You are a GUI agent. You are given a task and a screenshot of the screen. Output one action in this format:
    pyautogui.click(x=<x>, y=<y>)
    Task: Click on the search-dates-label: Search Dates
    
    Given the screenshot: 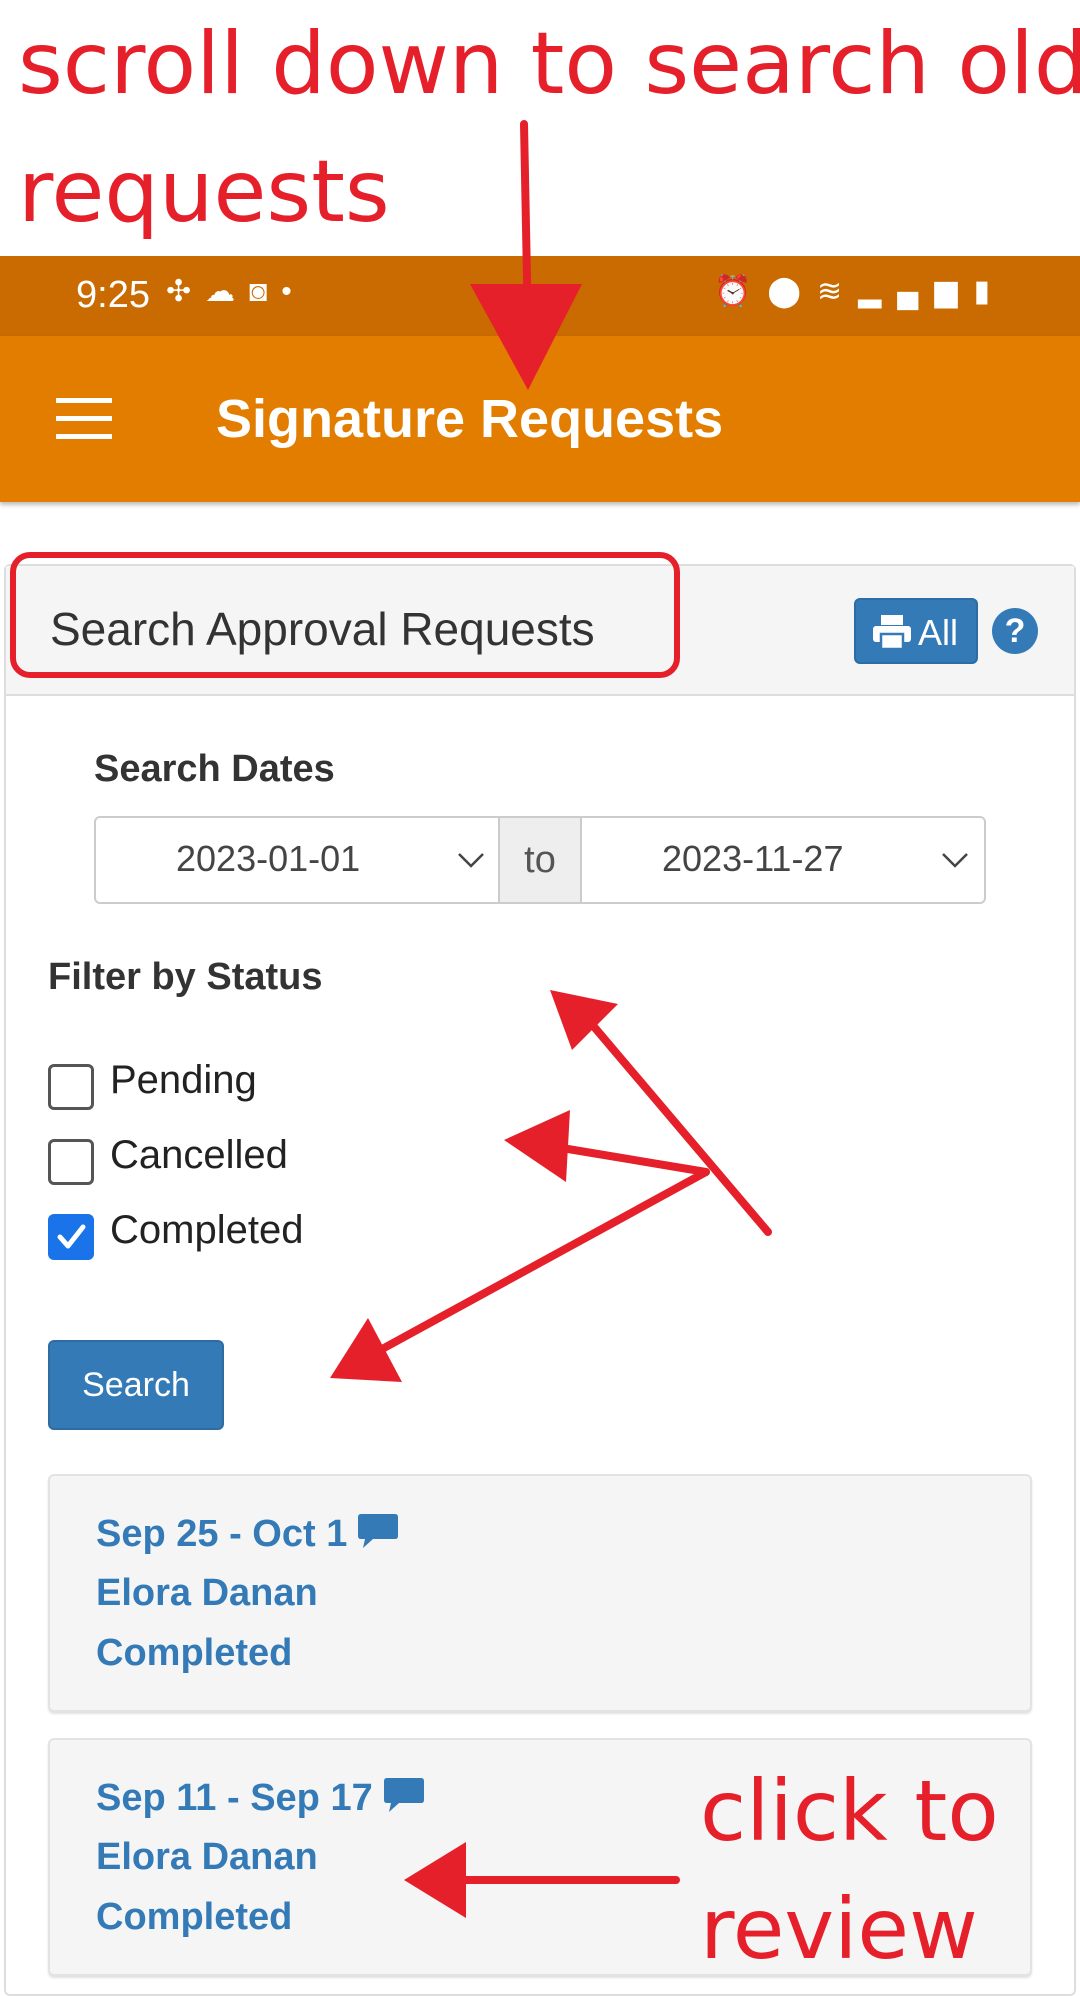 What is the action you would take?
    pyautogui.click(x=214, y=769)
    